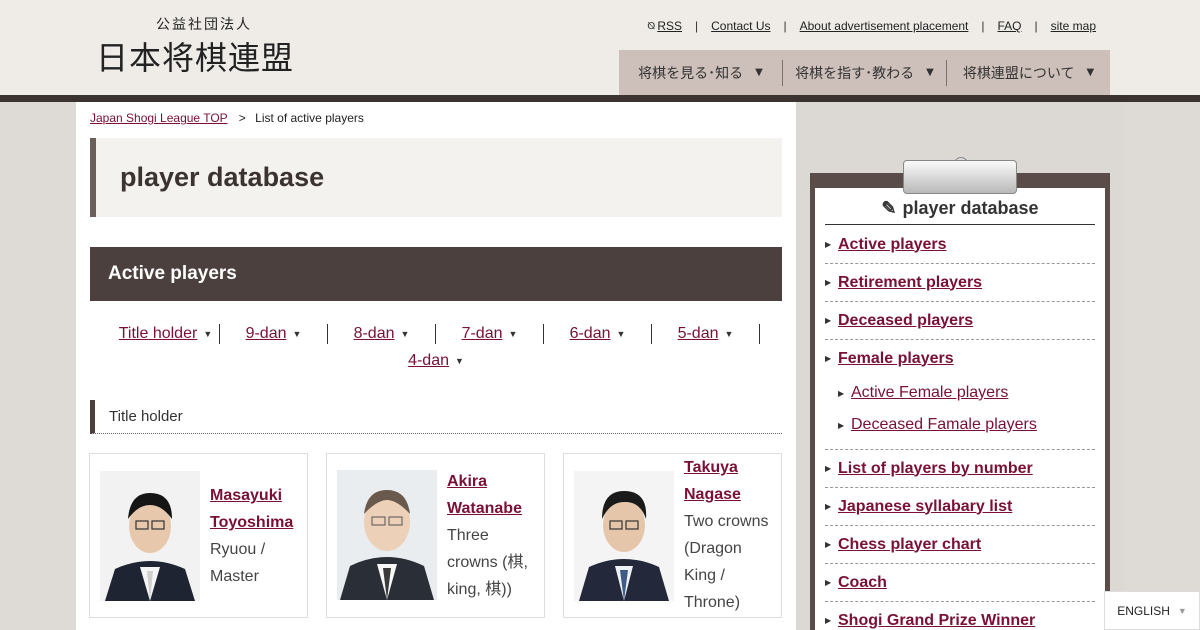 This screenshot has width=1200, height=630. I want to click on dan-filter-item: 5-dan ▼, so click(706, 334).